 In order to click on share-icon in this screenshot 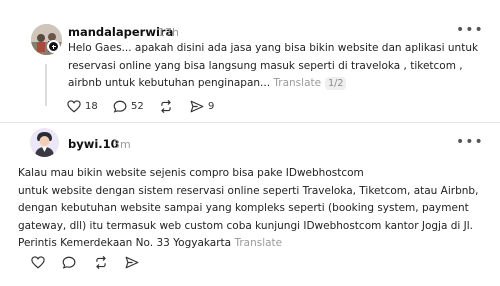, I will do `click(132, 262)`.